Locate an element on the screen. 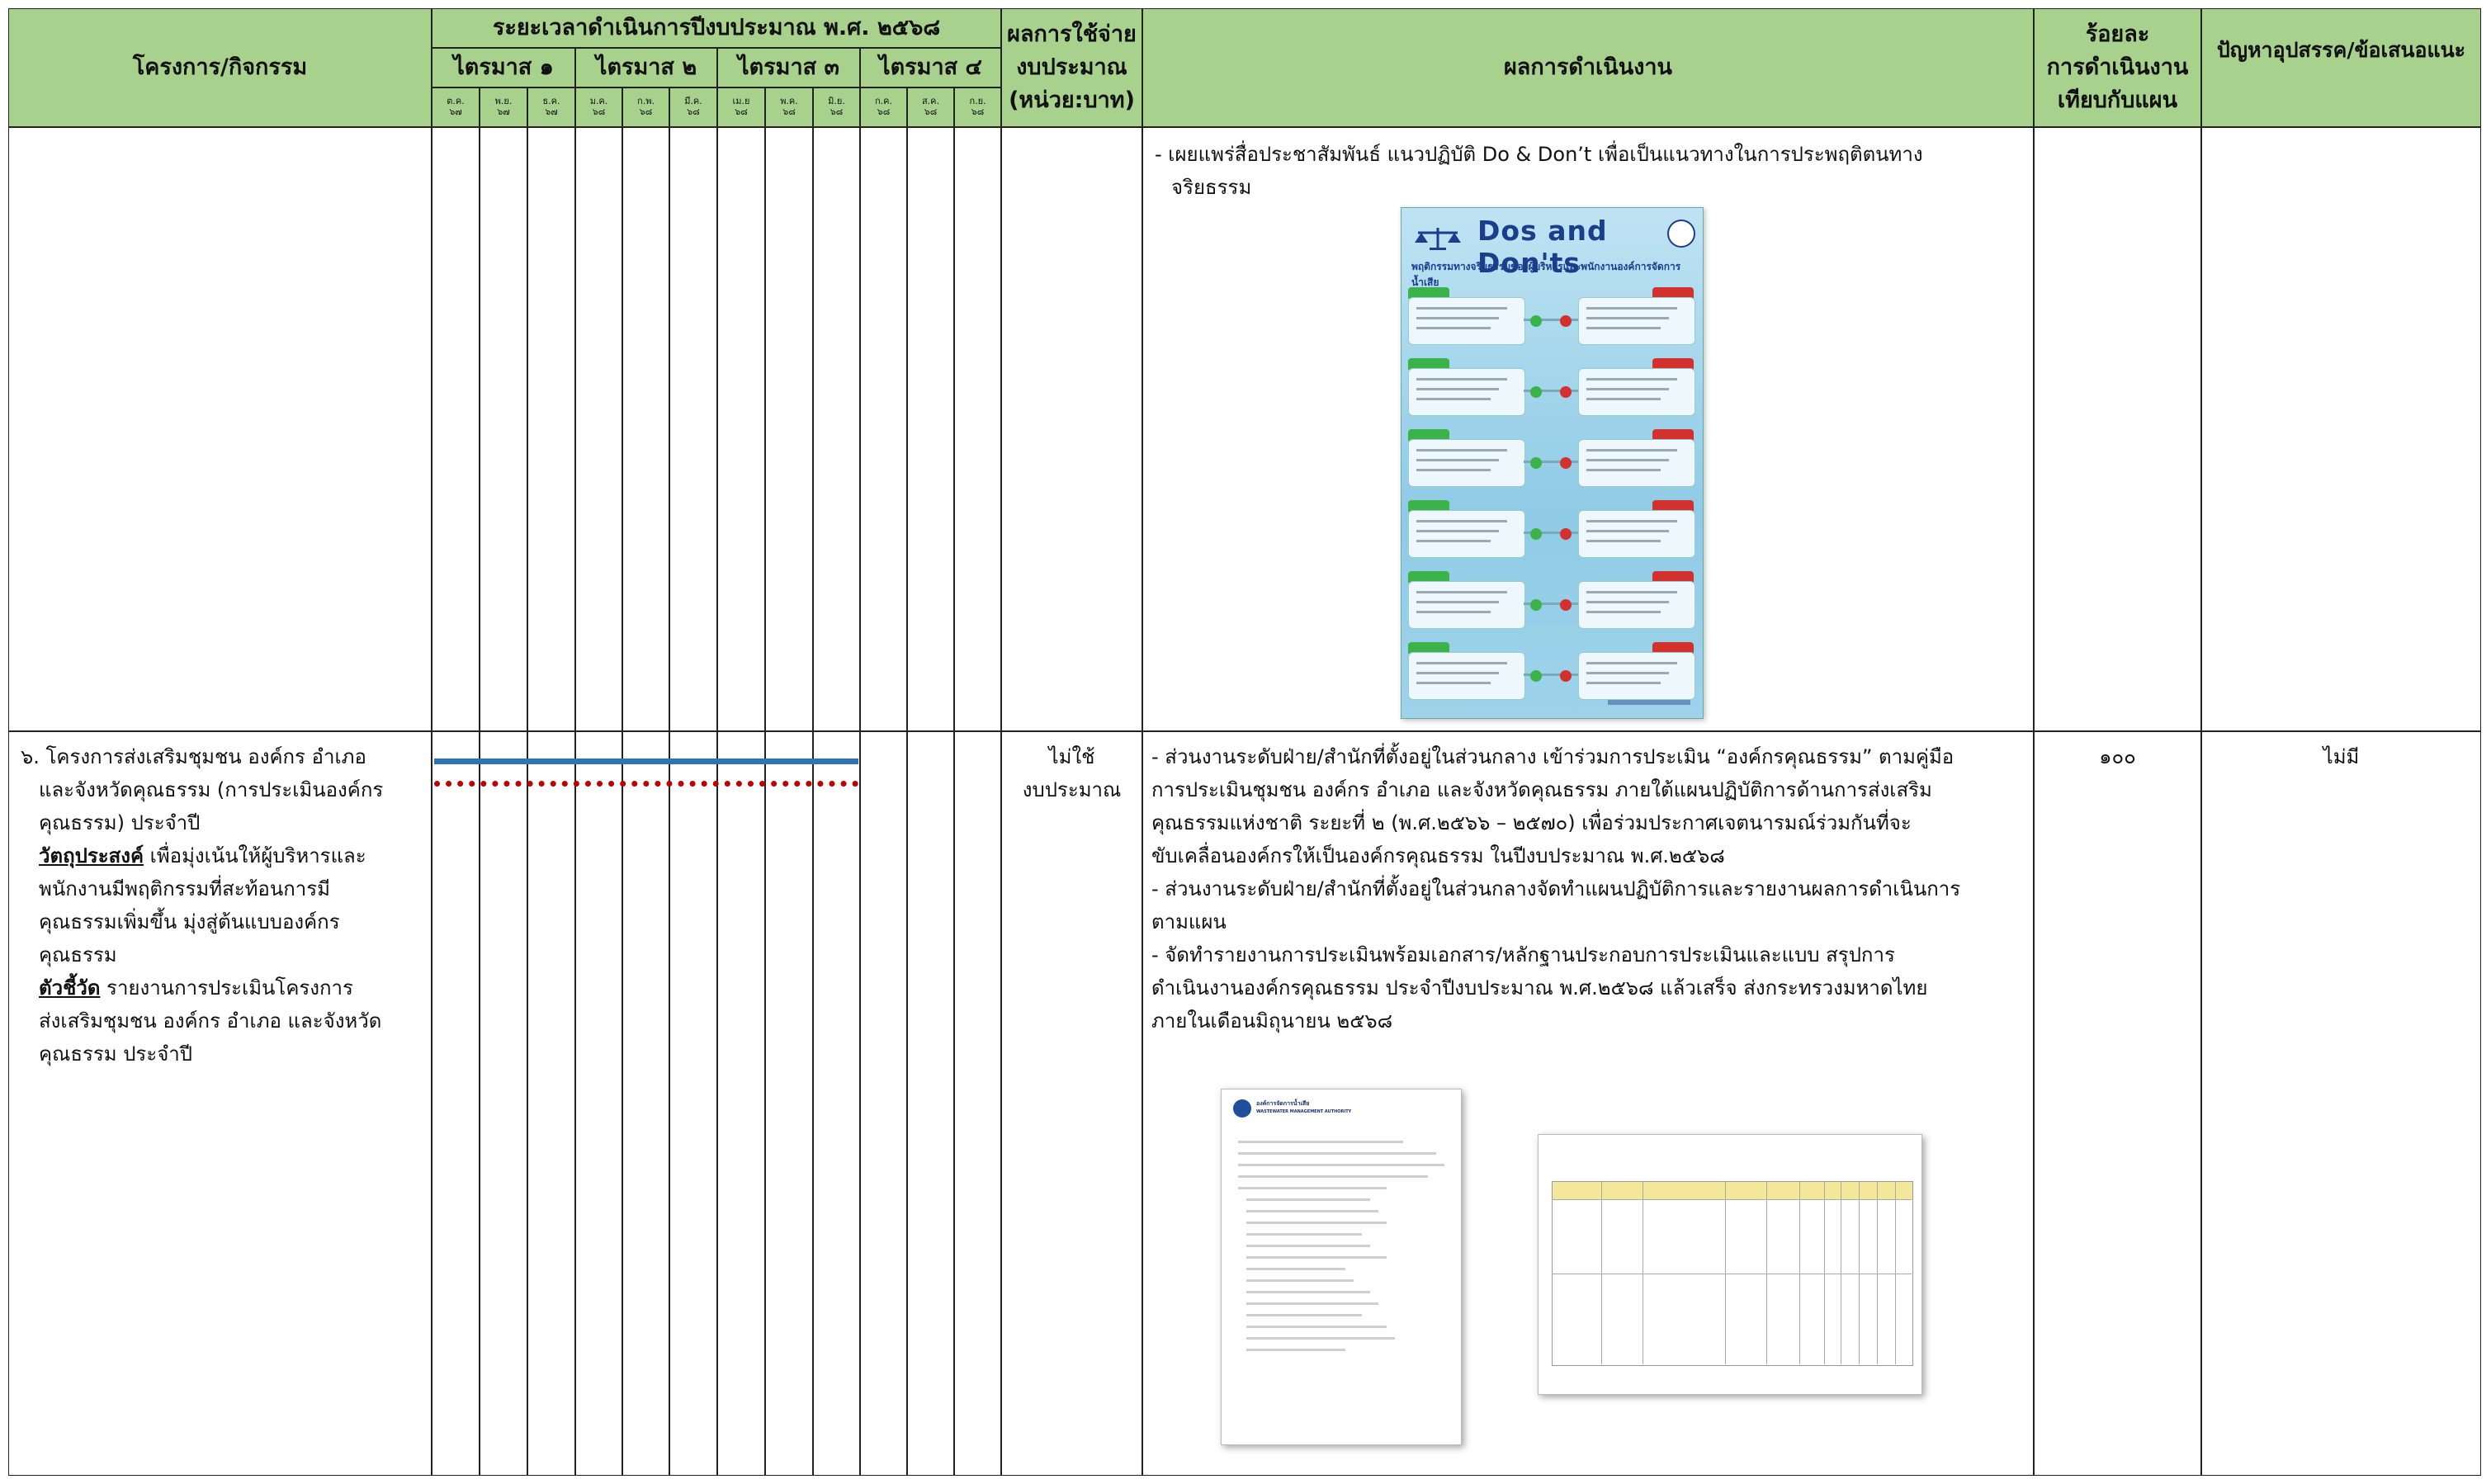  header-quarter-3: ไตรมาส ๓ is located at coordinates (788, 67).